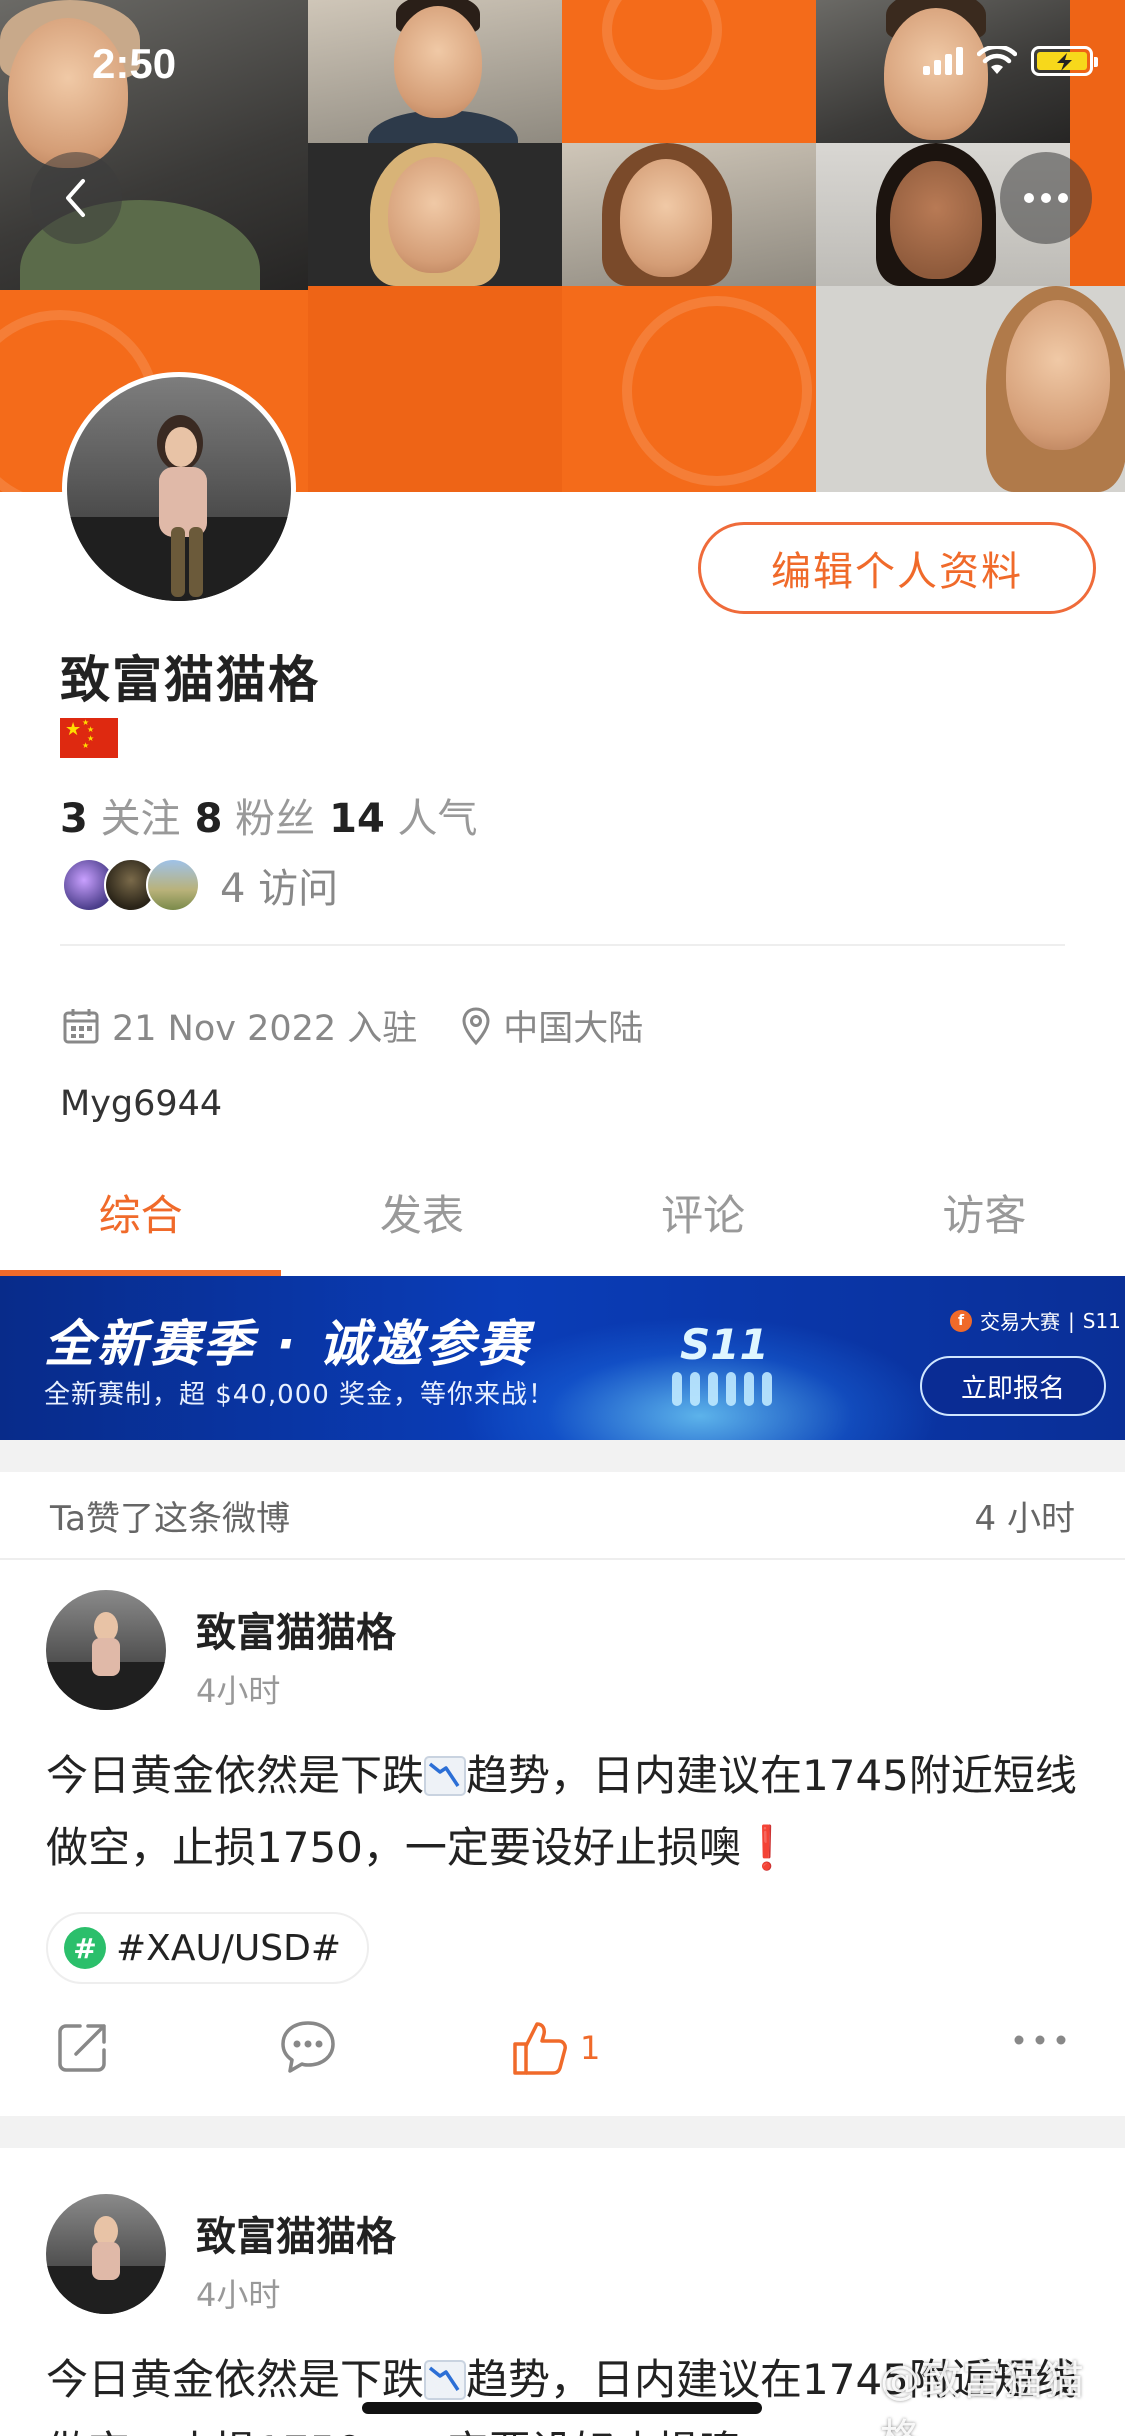  I want to click on visitors-row: 4 访问, so click(200, 885).